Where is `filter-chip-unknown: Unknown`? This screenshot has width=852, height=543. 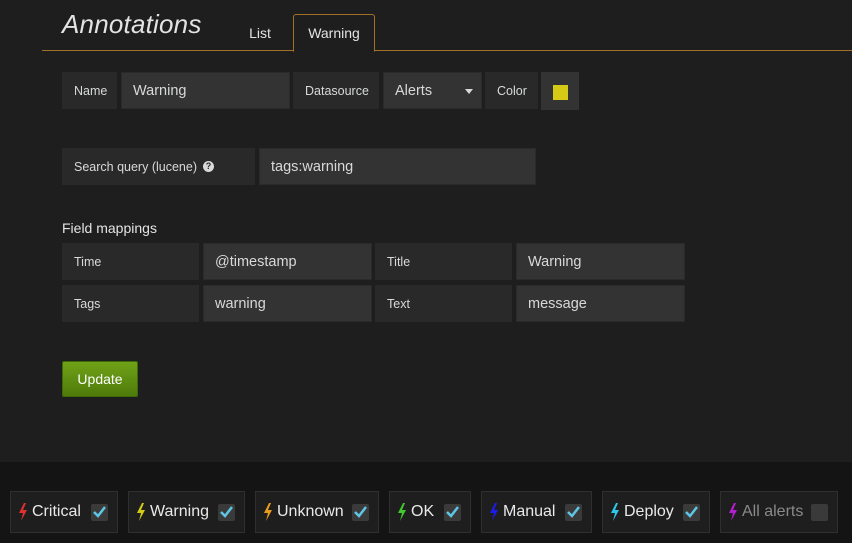 filter-chip-unknown: Unknown is located at coordinates (317, 512).